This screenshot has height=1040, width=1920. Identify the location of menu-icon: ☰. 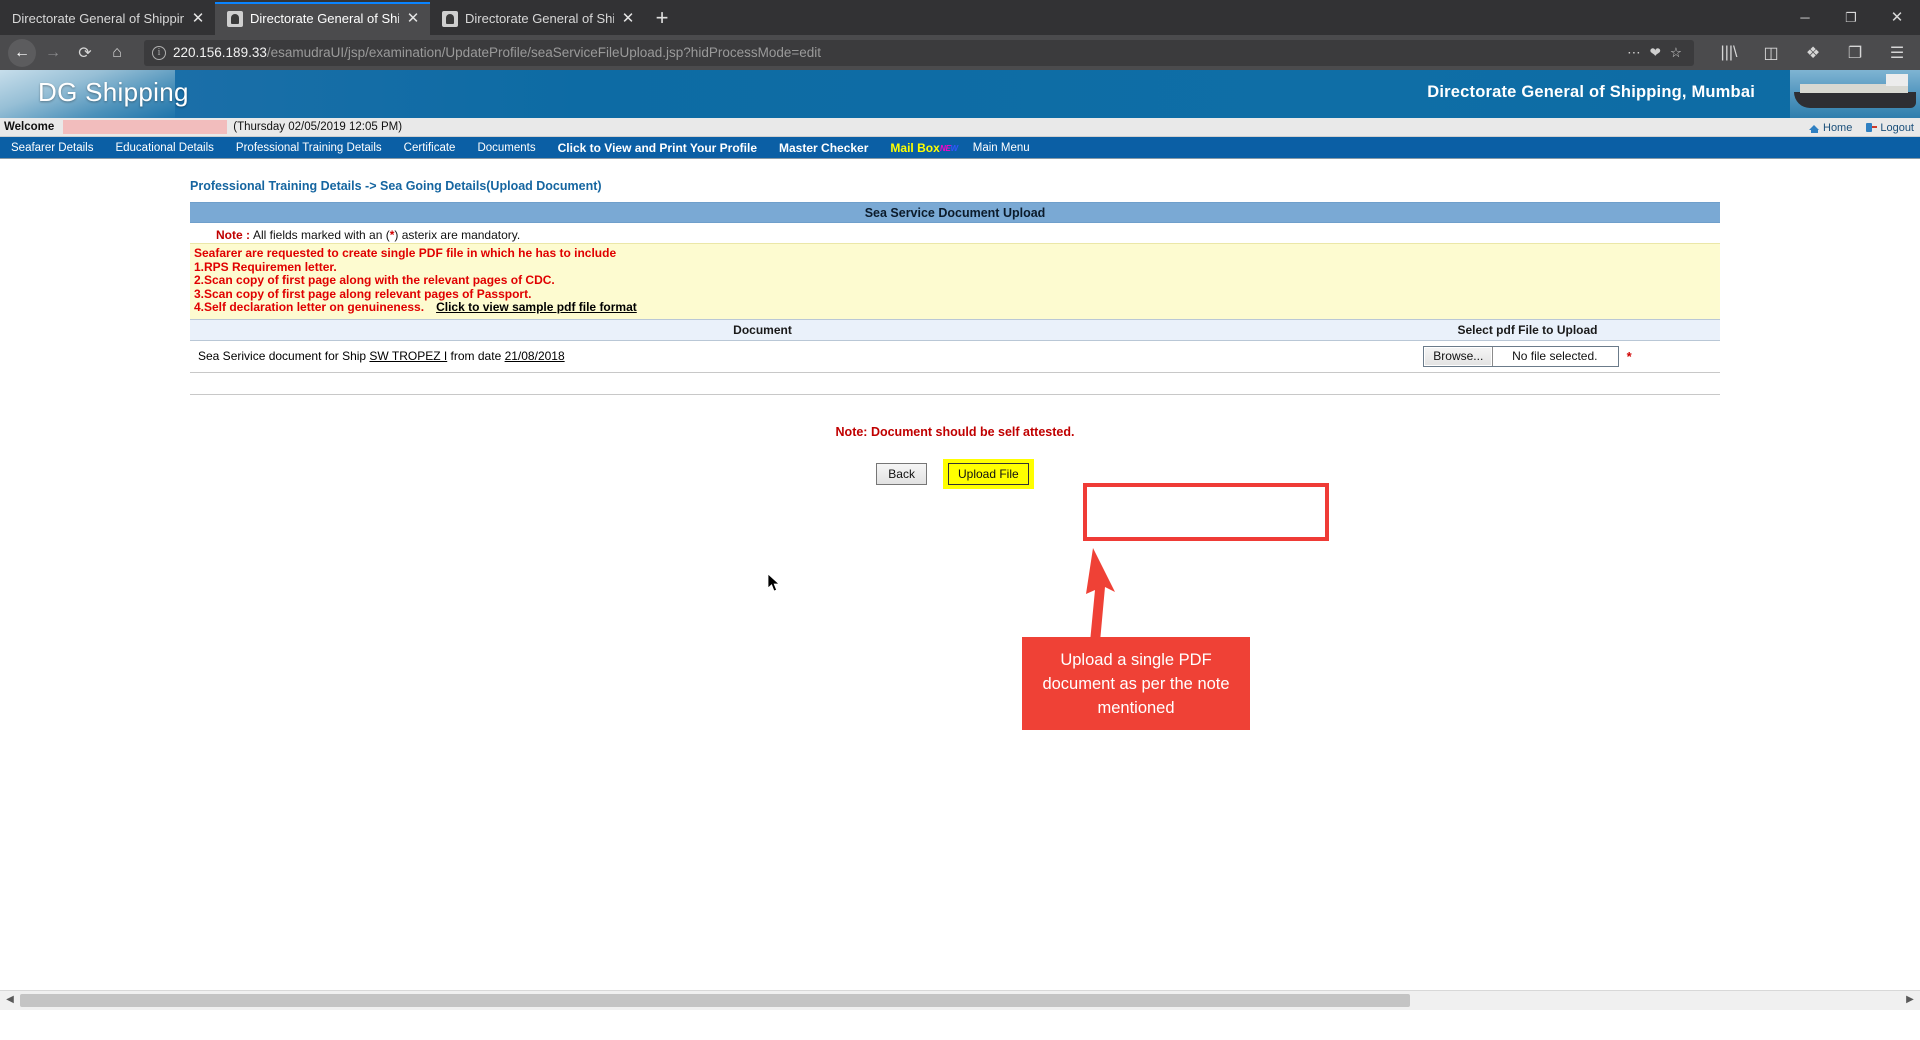
(1897, 53).